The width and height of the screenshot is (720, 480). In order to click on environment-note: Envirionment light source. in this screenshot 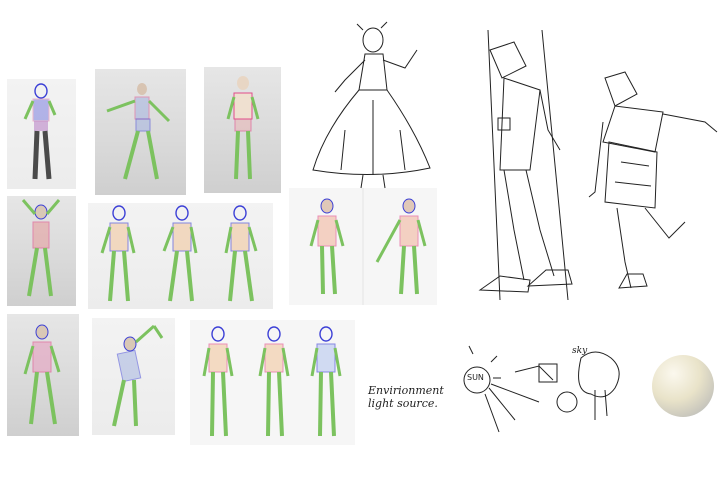, I will do `click(408, 402)`.